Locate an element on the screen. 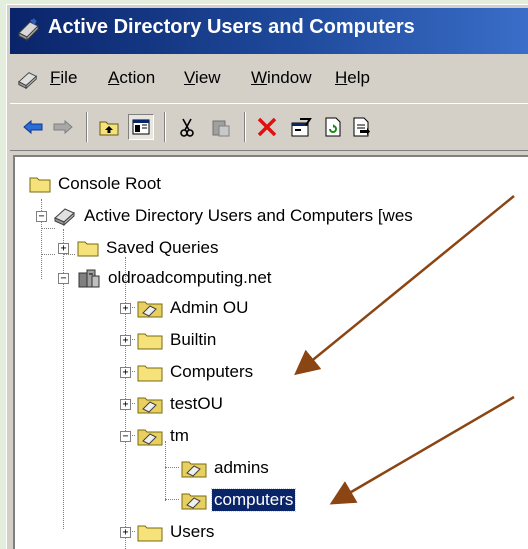 This screenshot has height=549, width=528. domain-icon is located at coordinates (89, 278).